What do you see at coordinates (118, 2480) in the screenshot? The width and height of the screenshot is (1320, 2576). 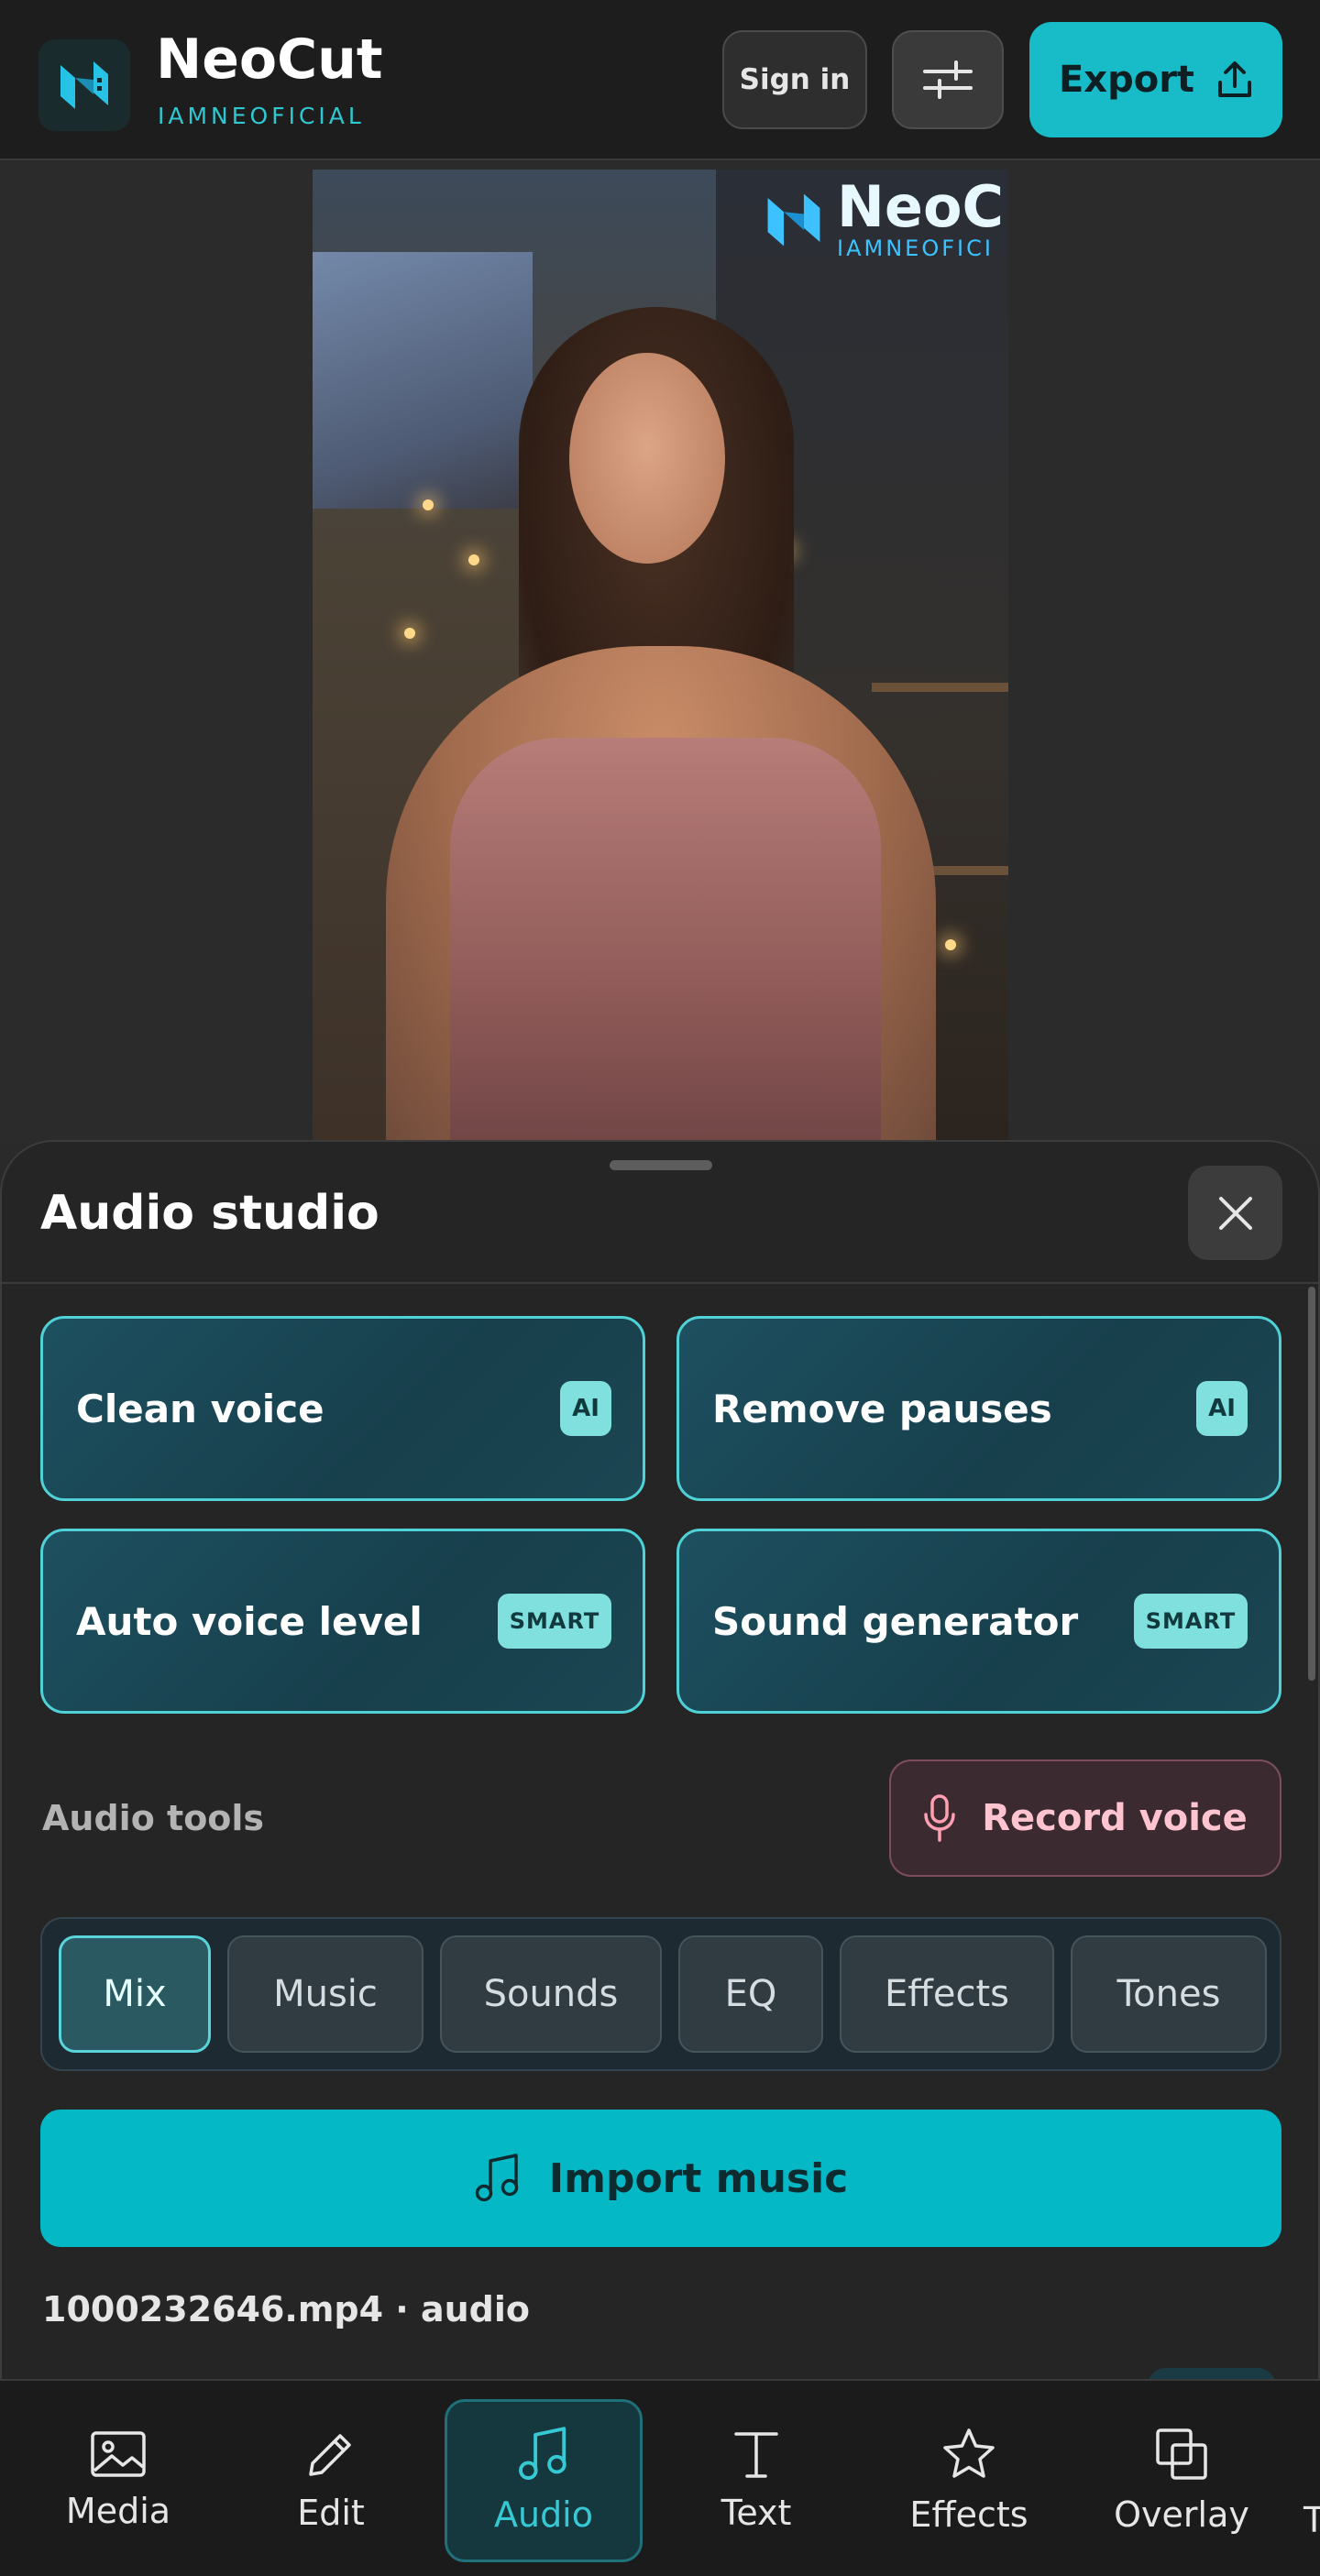 I see `nav-media: Media` at bounding box center [118, 2480].